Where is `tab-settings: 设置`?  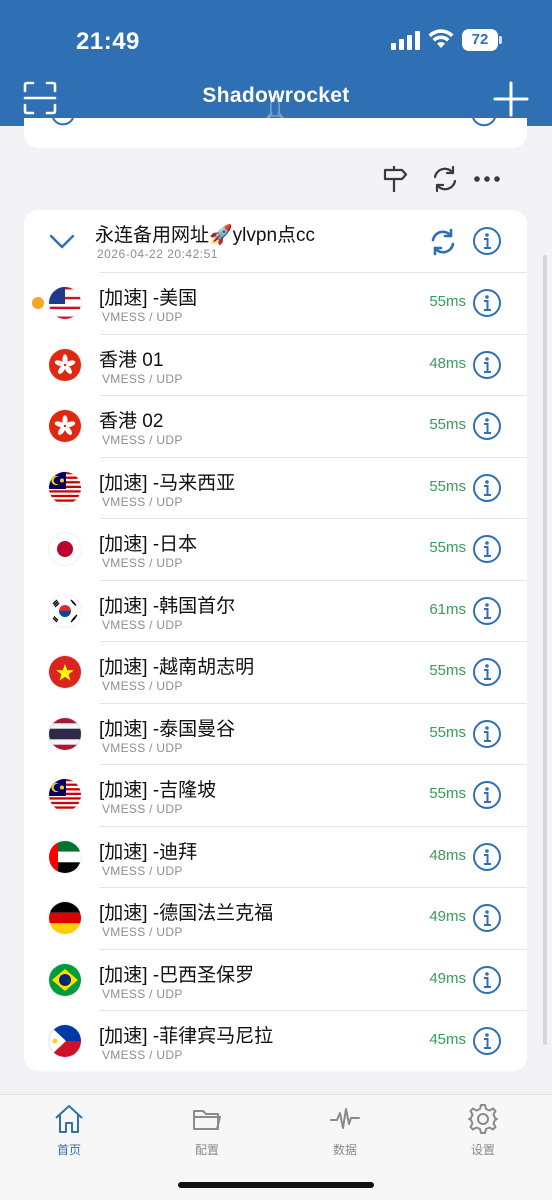 tab-settings: 设置 is located at coordinates (483, 1133).